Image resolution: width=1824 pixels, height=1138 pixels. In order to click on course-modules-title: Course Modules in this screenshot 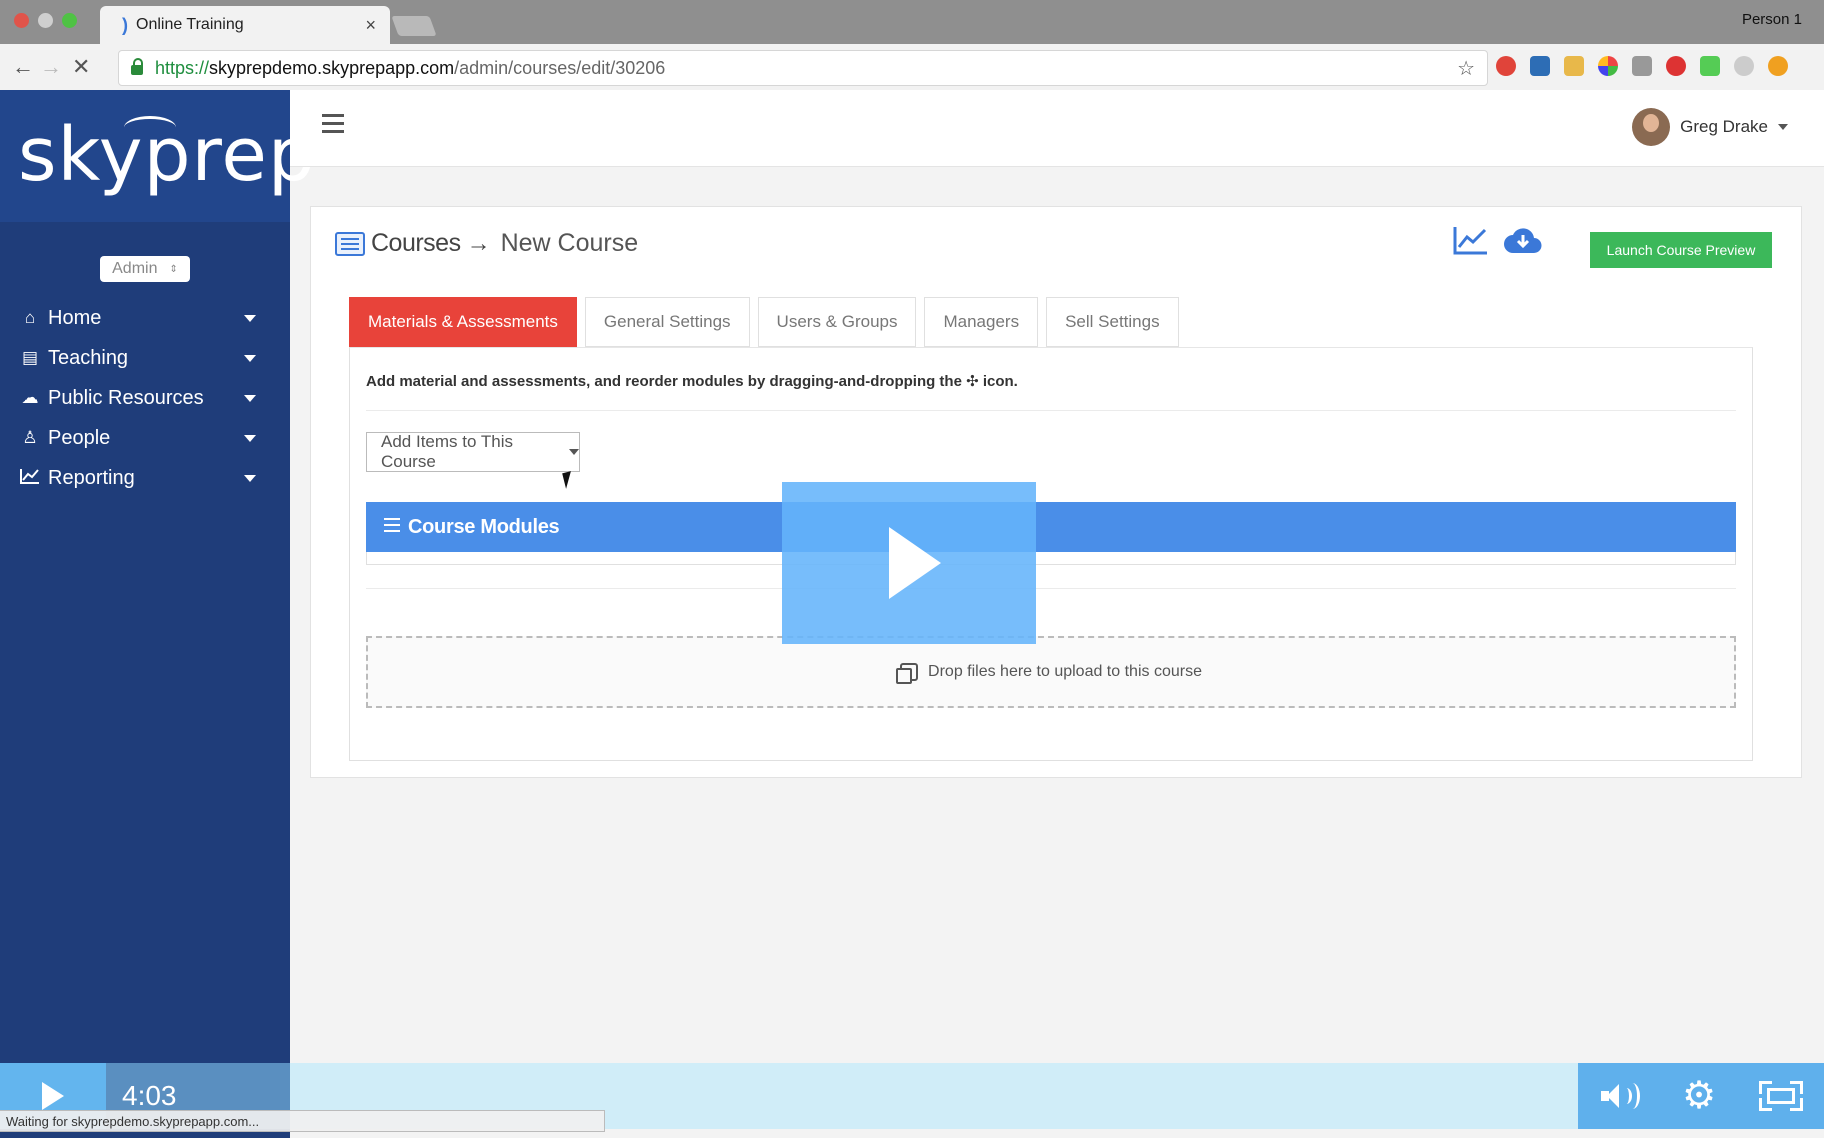, I will do `click(484, 526)`.